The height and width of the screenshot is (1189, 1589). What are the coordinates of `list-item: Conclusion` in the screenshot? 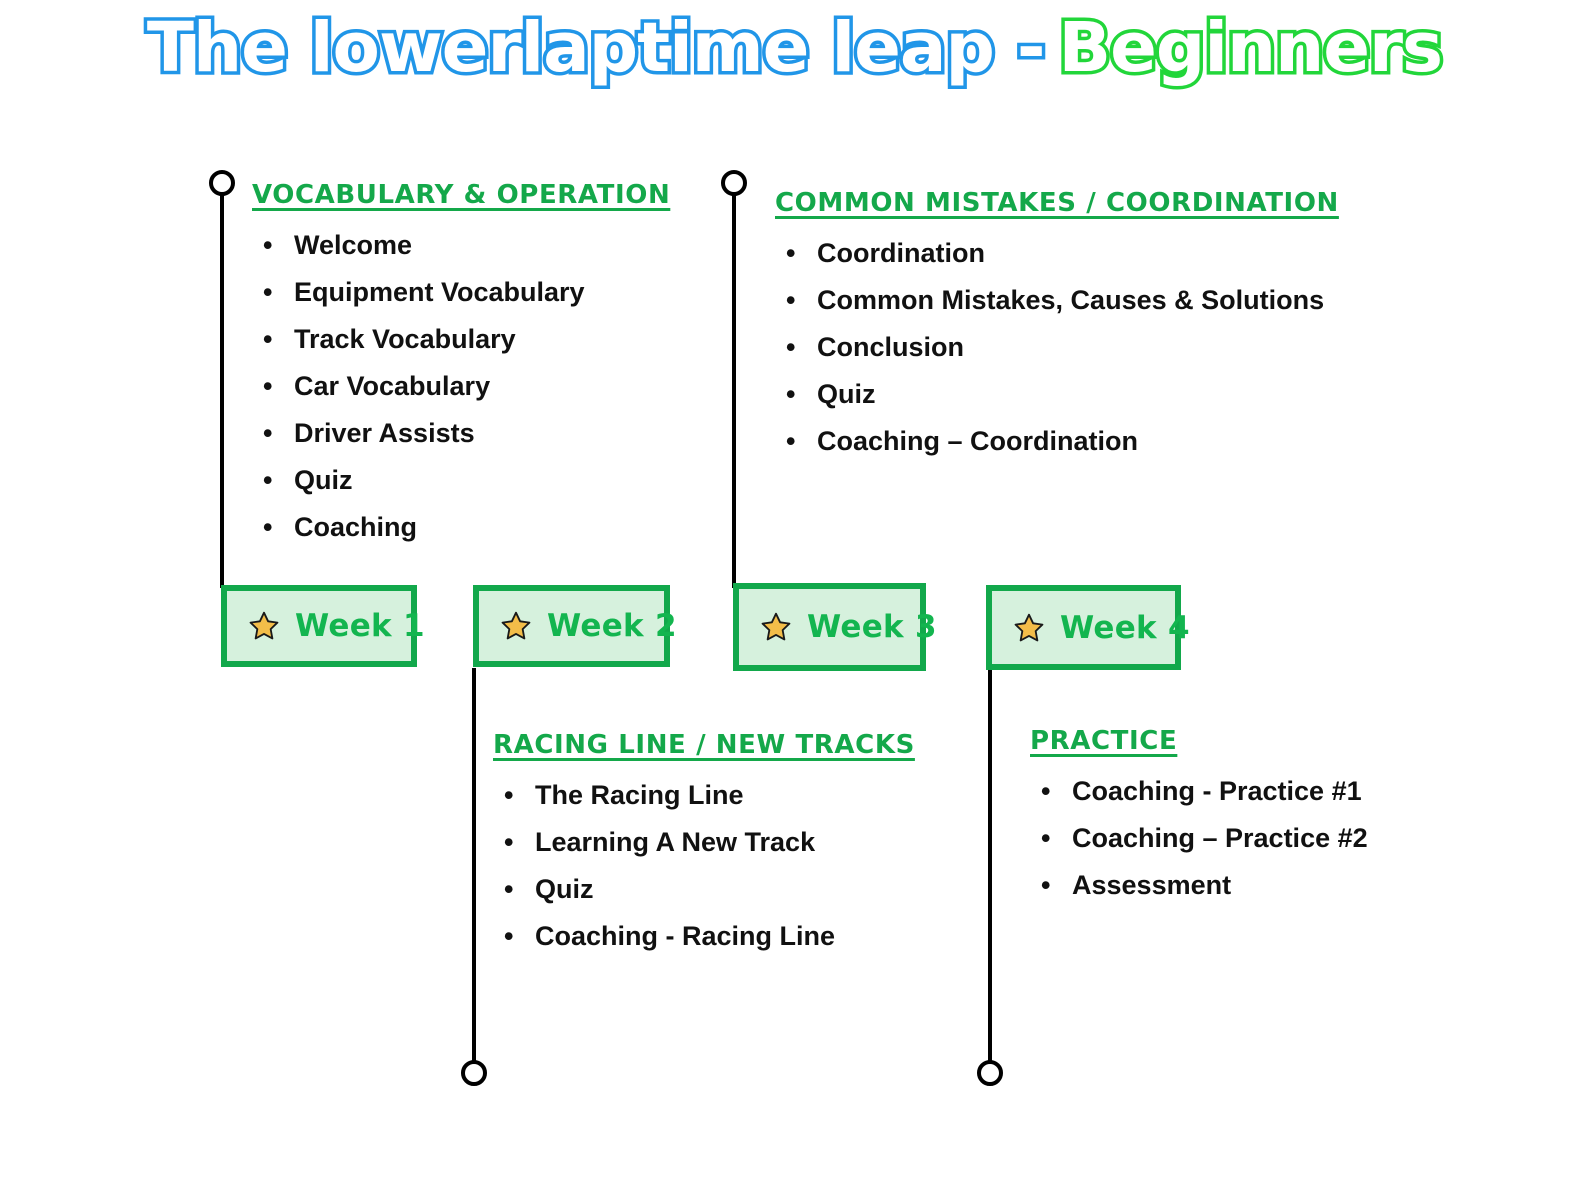 It's located at (1057, 347).